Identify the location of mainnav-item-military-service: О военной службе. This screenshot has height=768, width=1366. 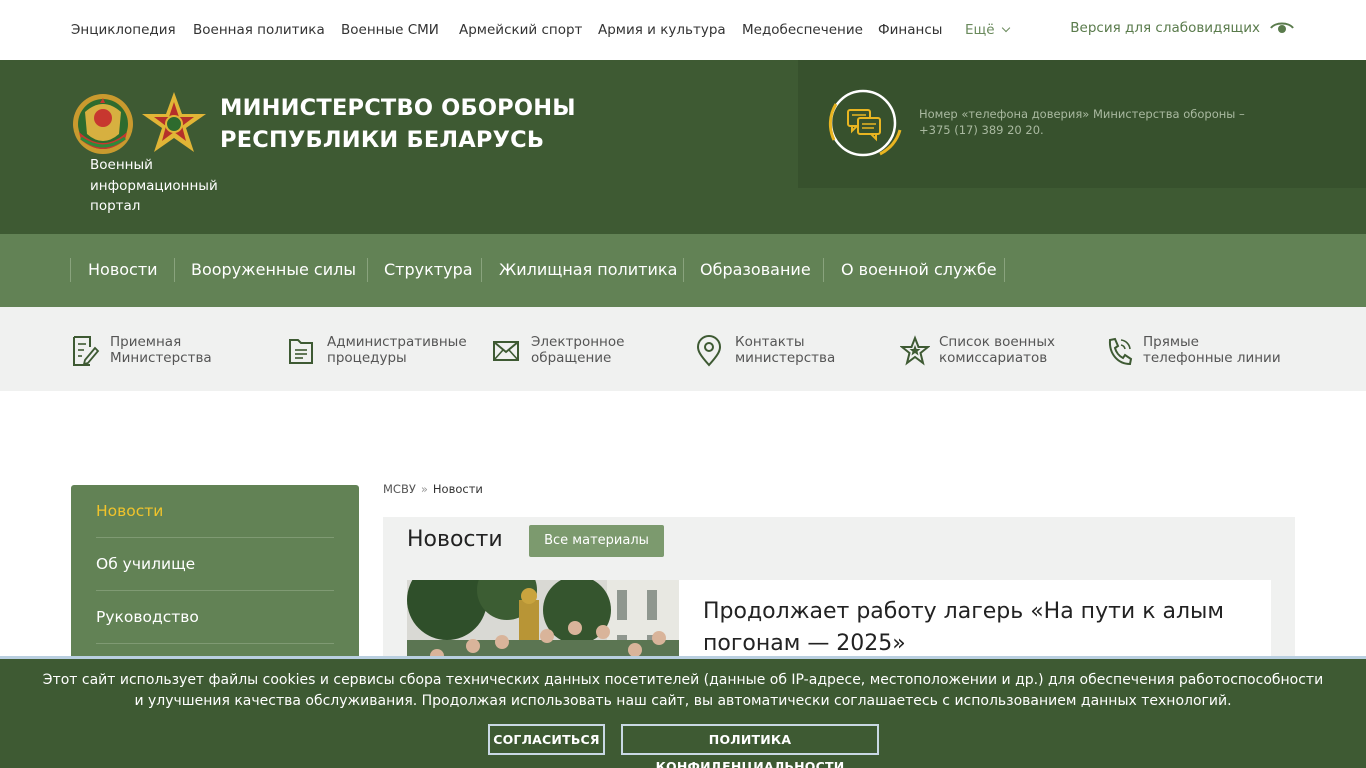
(919, 269).